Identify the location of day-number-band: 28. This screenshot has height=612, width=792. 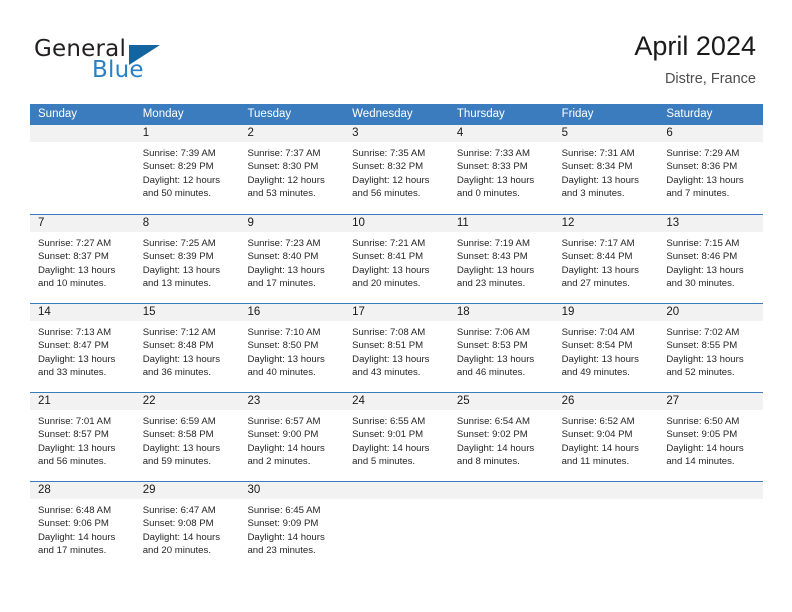
(82, 490).